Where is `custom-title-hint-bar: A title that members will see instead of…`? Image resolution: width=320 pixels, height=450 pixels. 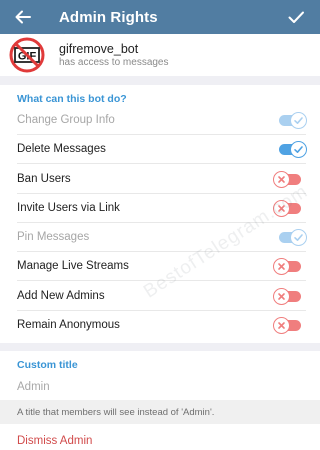 custom-title-hint-bar: A title that members will see instead of… is located at coordinates (160, 412).